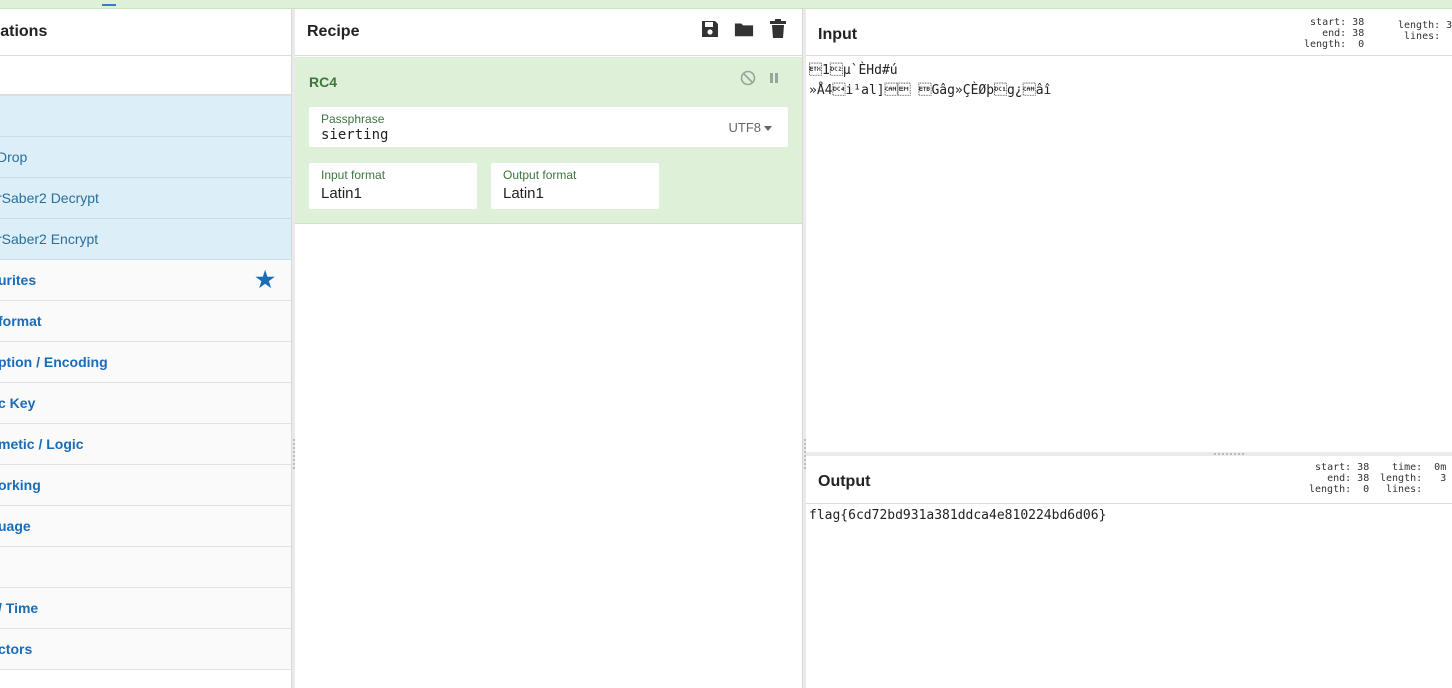 This screenshot has width=1452, height=688. What do you see at coordinates (145, 444) in the screenshot?
I see `category-item: metic / Logic` at bounding box center [145, 444].